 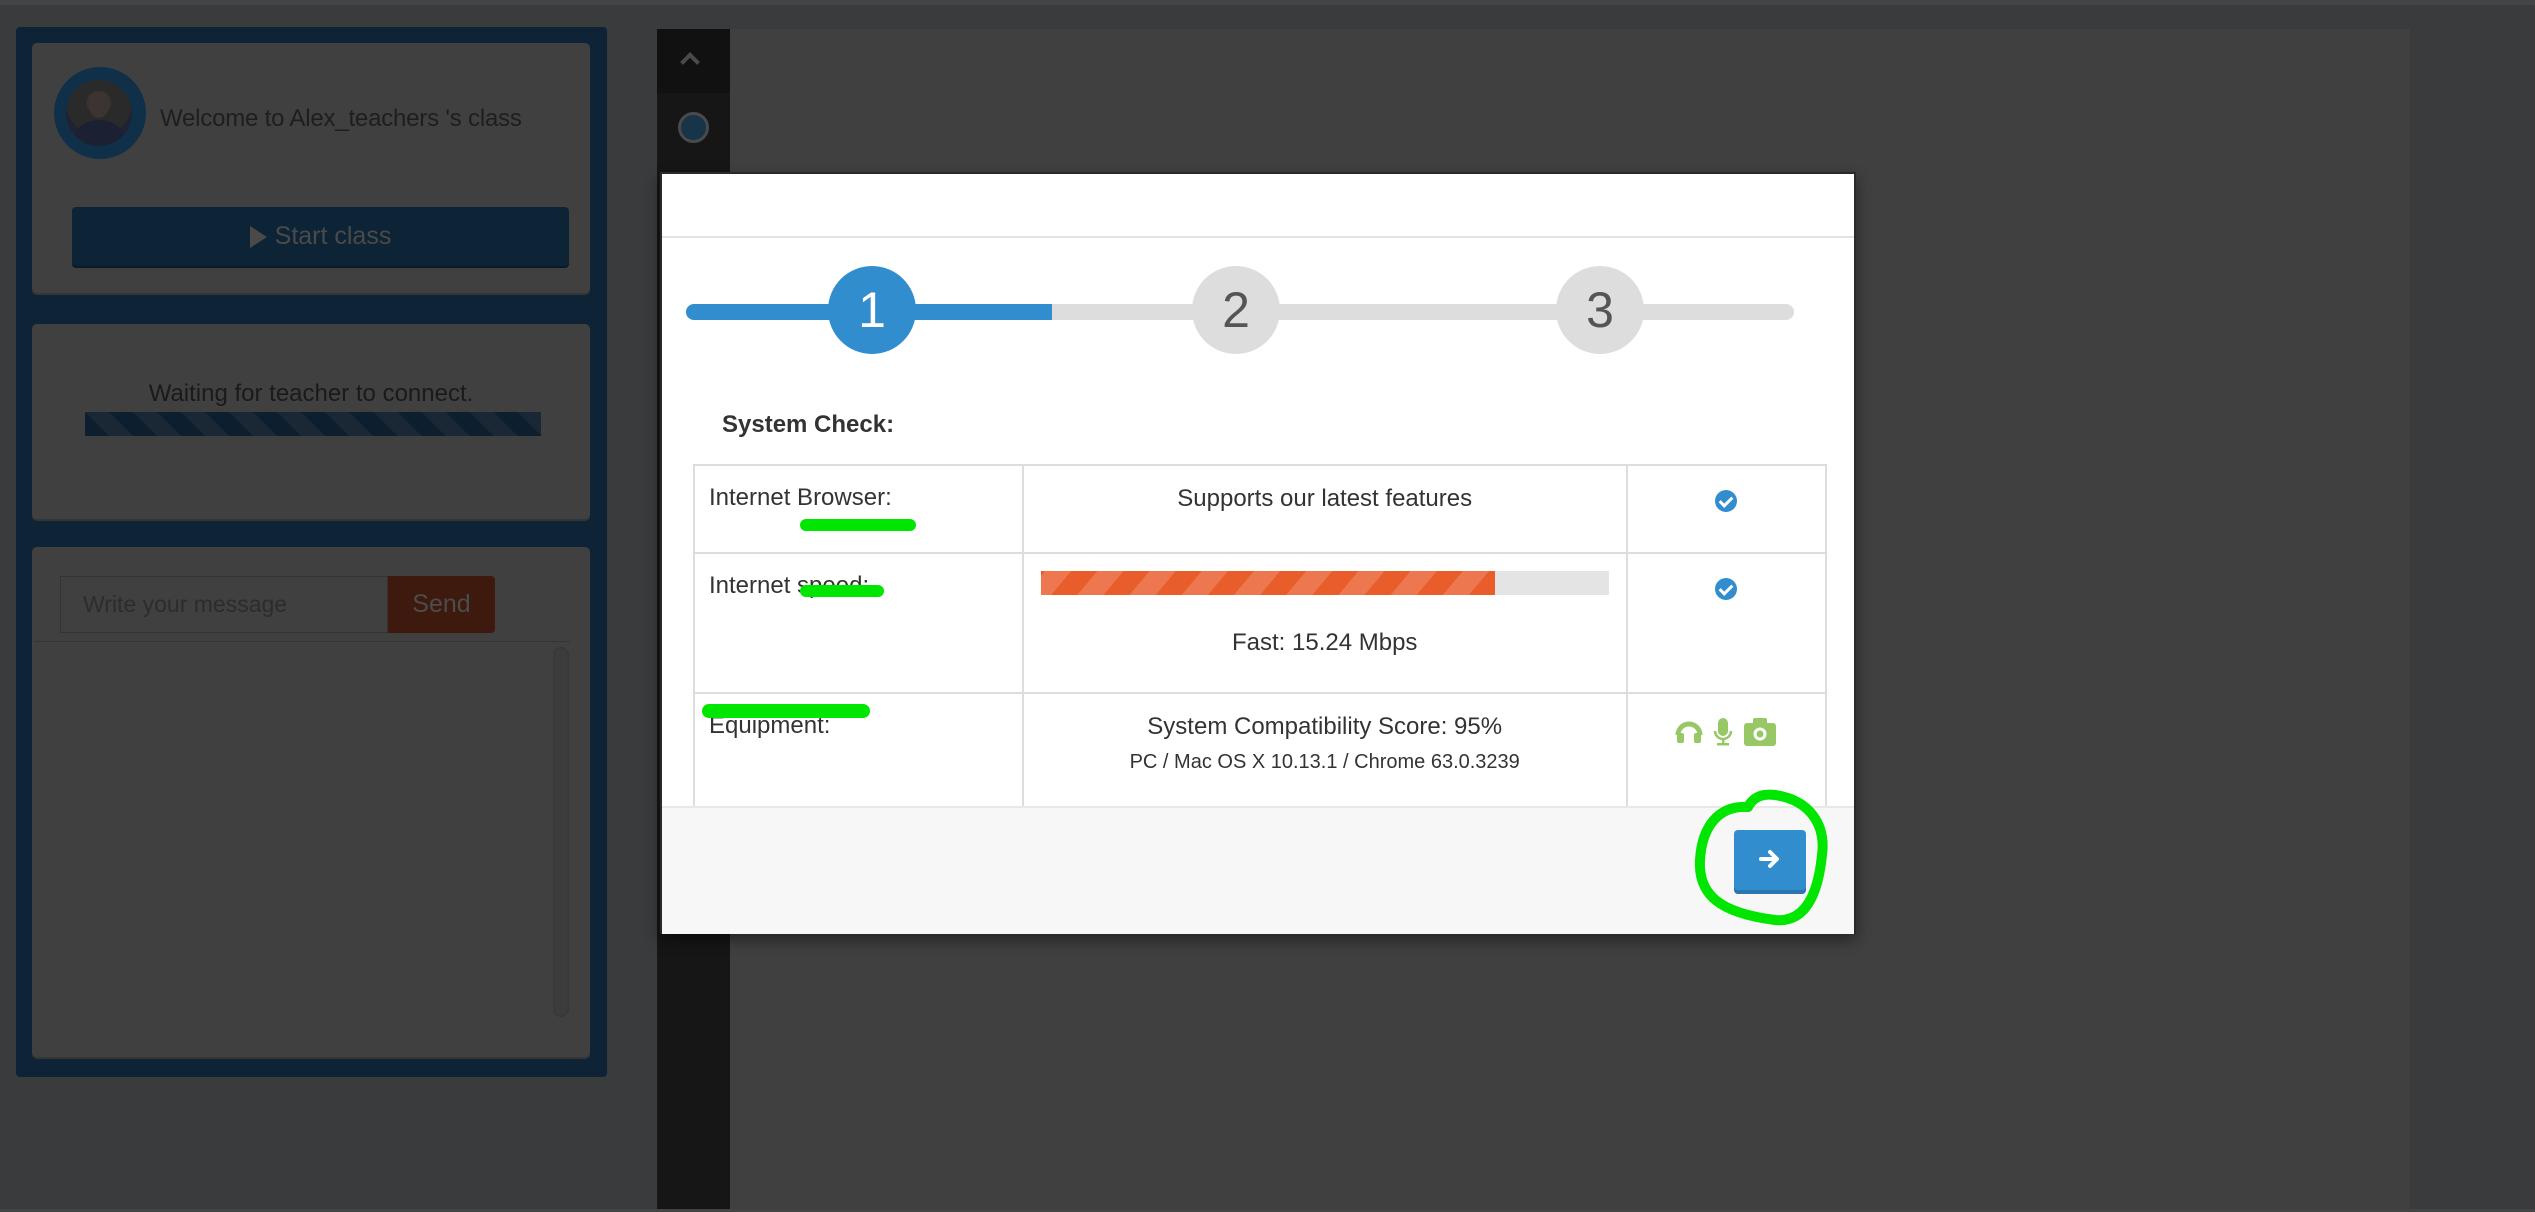 What do you see at coordinates (786, 711) in the screenshot?
I see `annotation-underline-equipment` at bounding box center [786, 711].